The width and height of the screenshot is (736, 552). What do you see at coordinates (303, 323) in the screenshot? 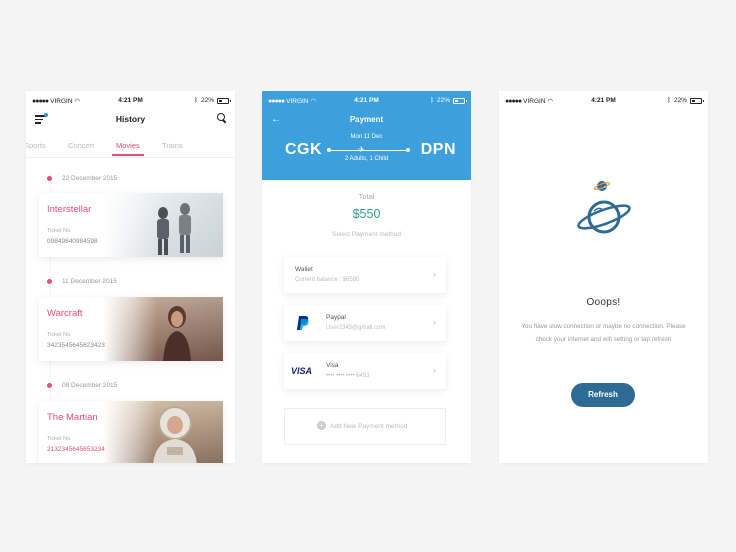
I see `paypal-icon` at bounding box center [303, 323].